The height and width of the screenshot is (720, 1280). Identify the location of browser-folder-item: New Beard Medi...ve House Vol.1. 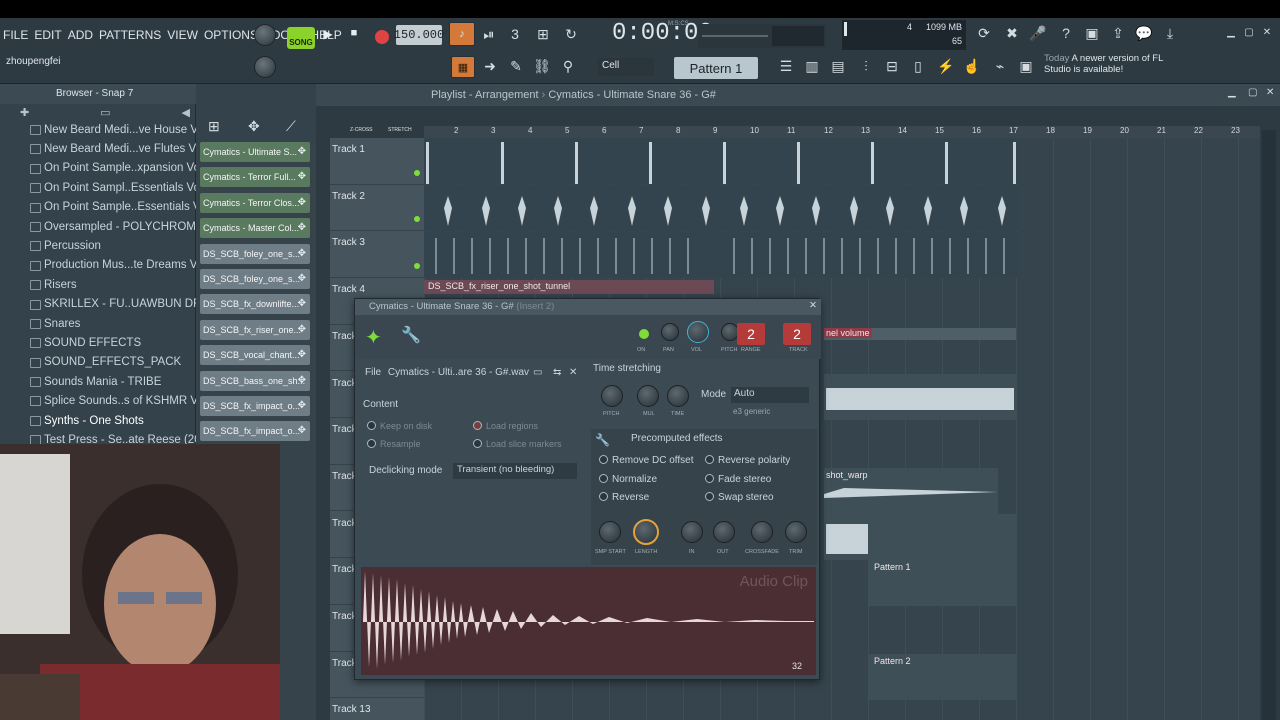
(98, 129).